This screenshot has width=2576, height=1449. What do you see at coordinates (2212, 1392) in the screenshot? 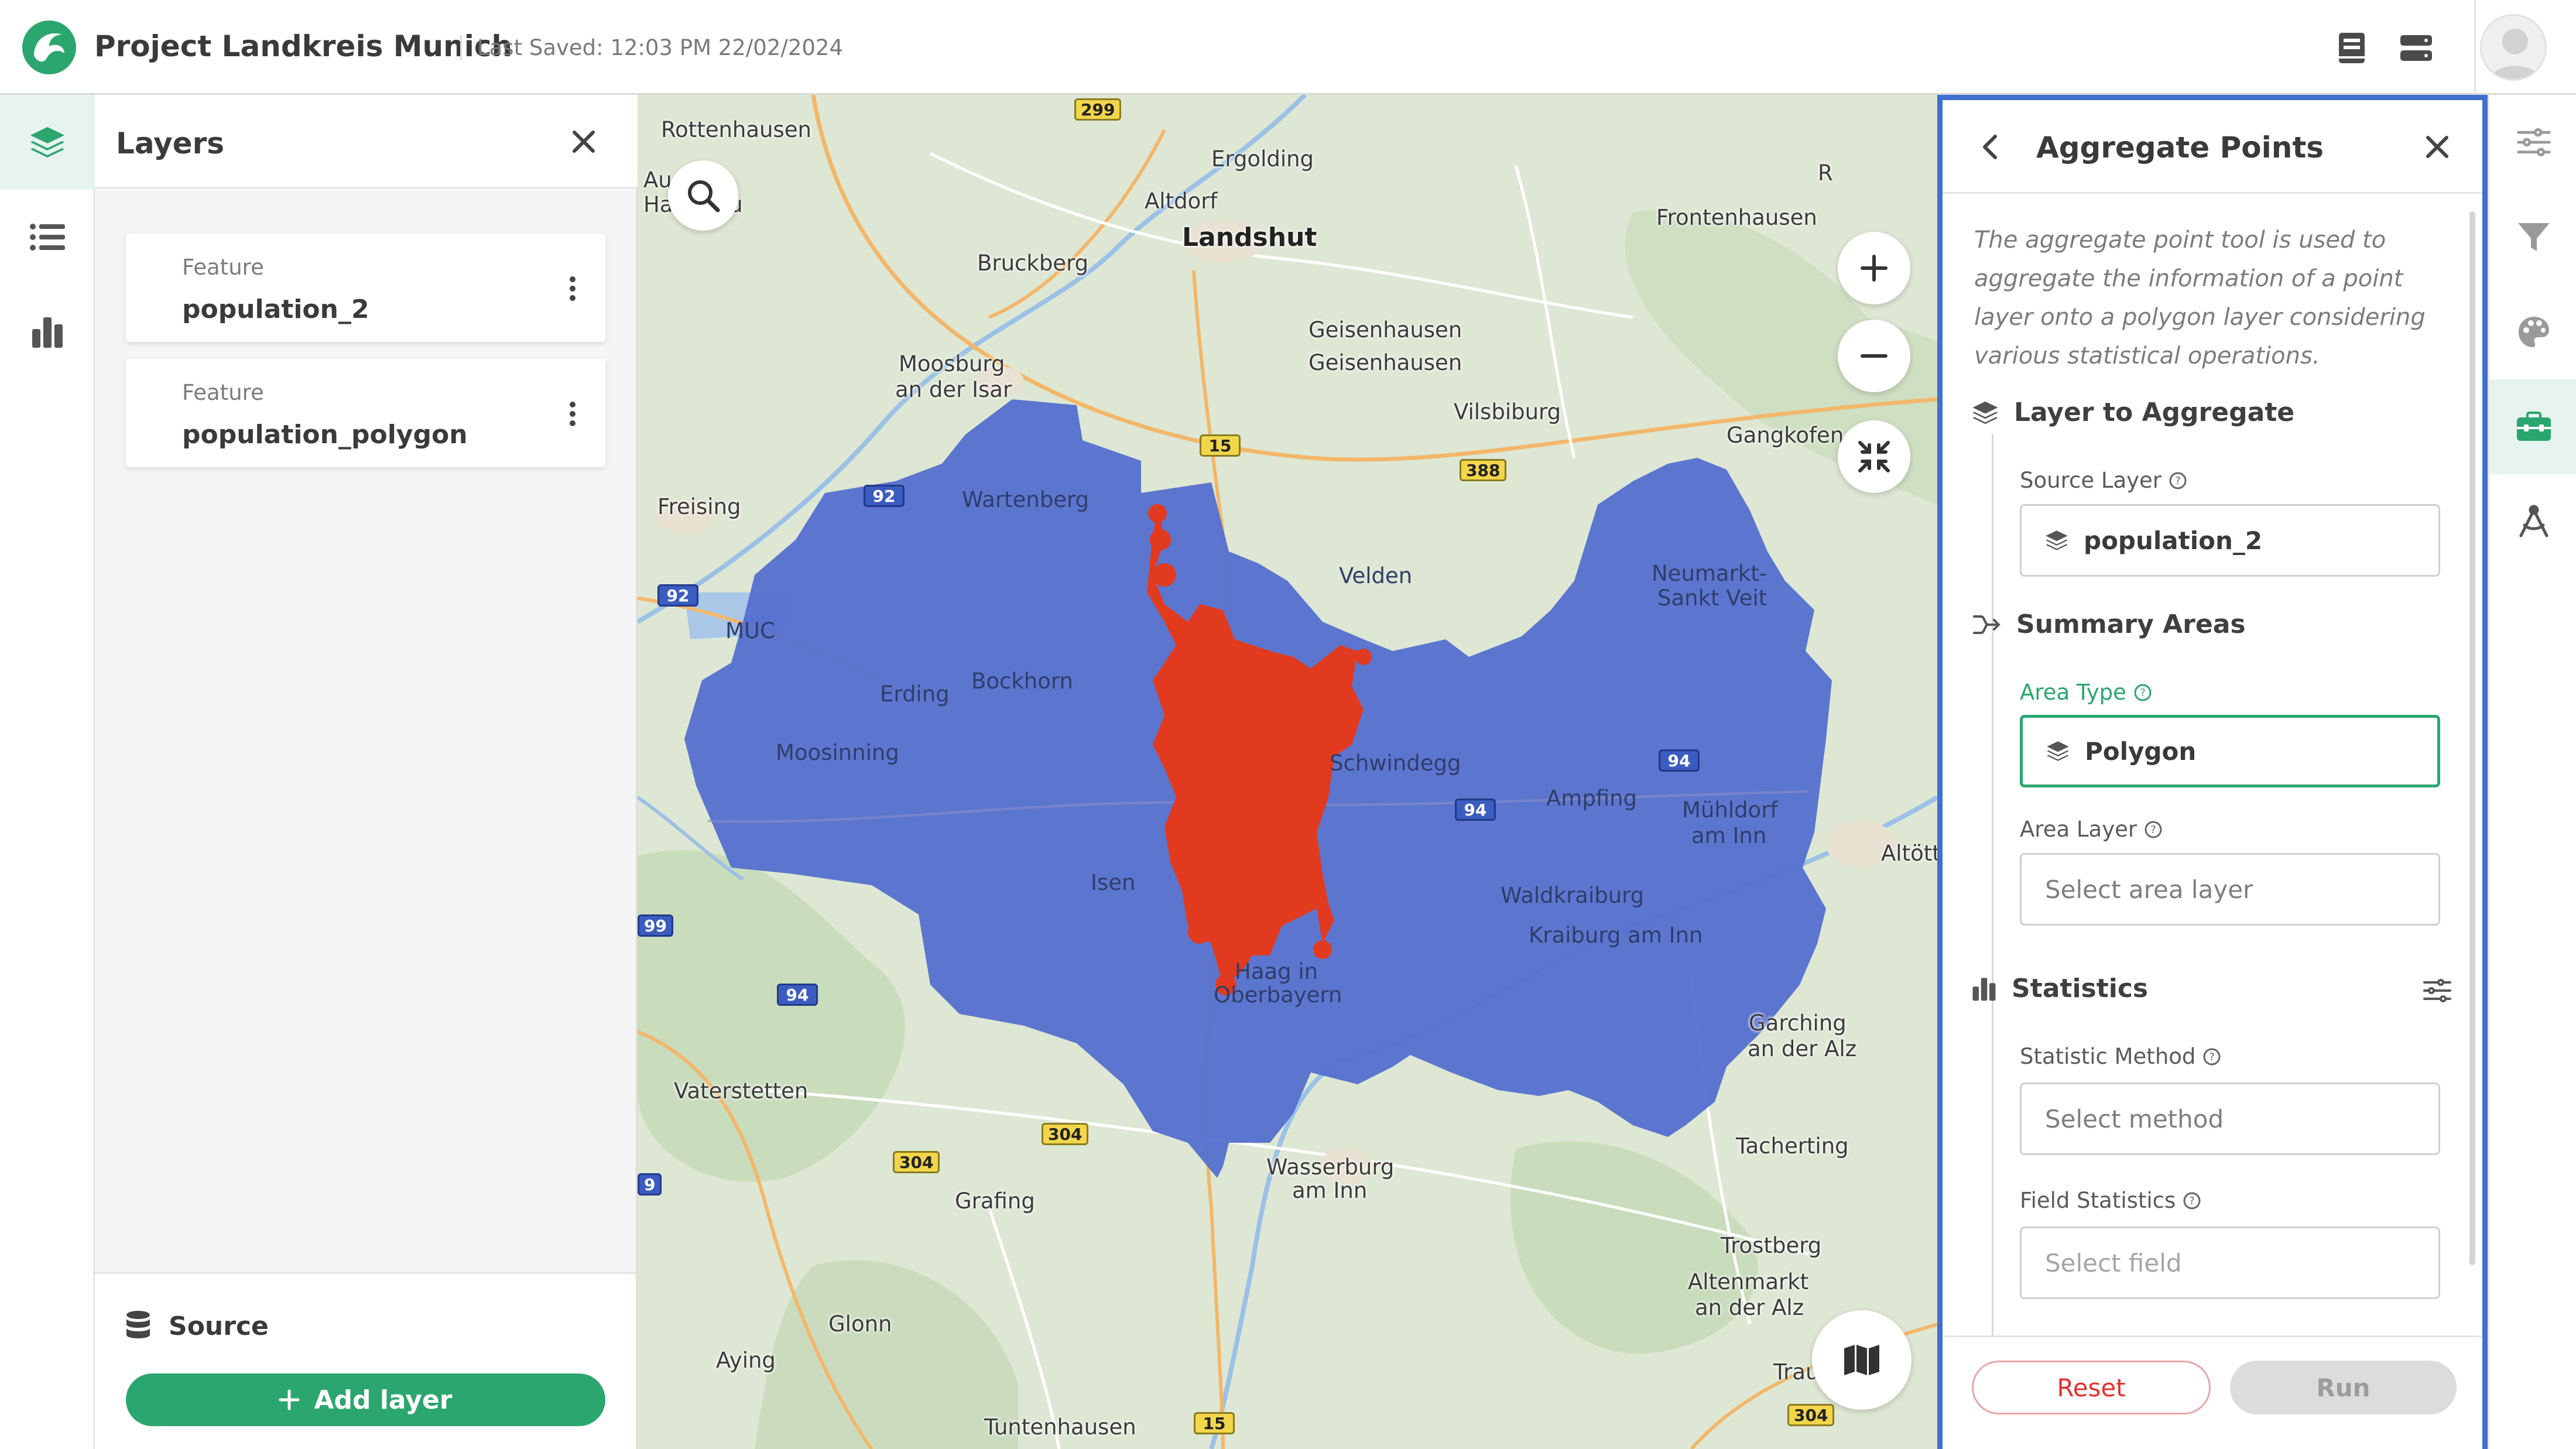
I see `aggregate-footer: Reset Run` at bounding box center [2212, 1392].